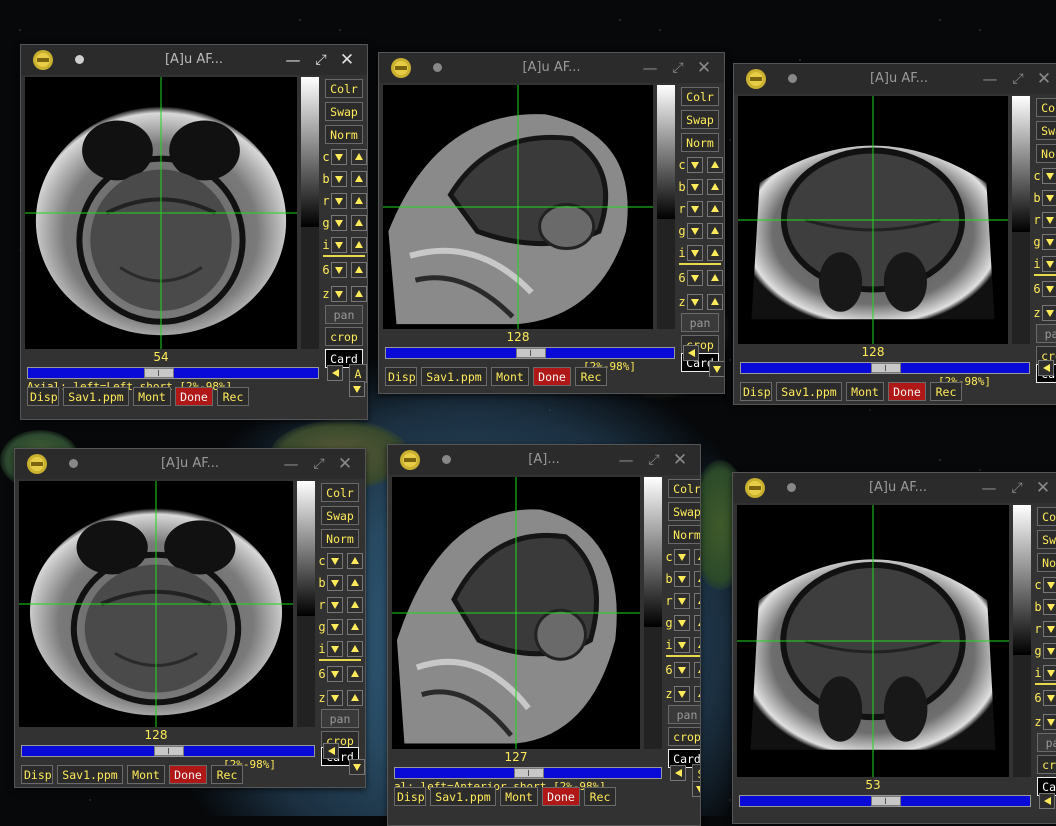 This screenshot has height=826, width=1056. I want to click on sav-button: Sav1.ppm, so click(463, 796).